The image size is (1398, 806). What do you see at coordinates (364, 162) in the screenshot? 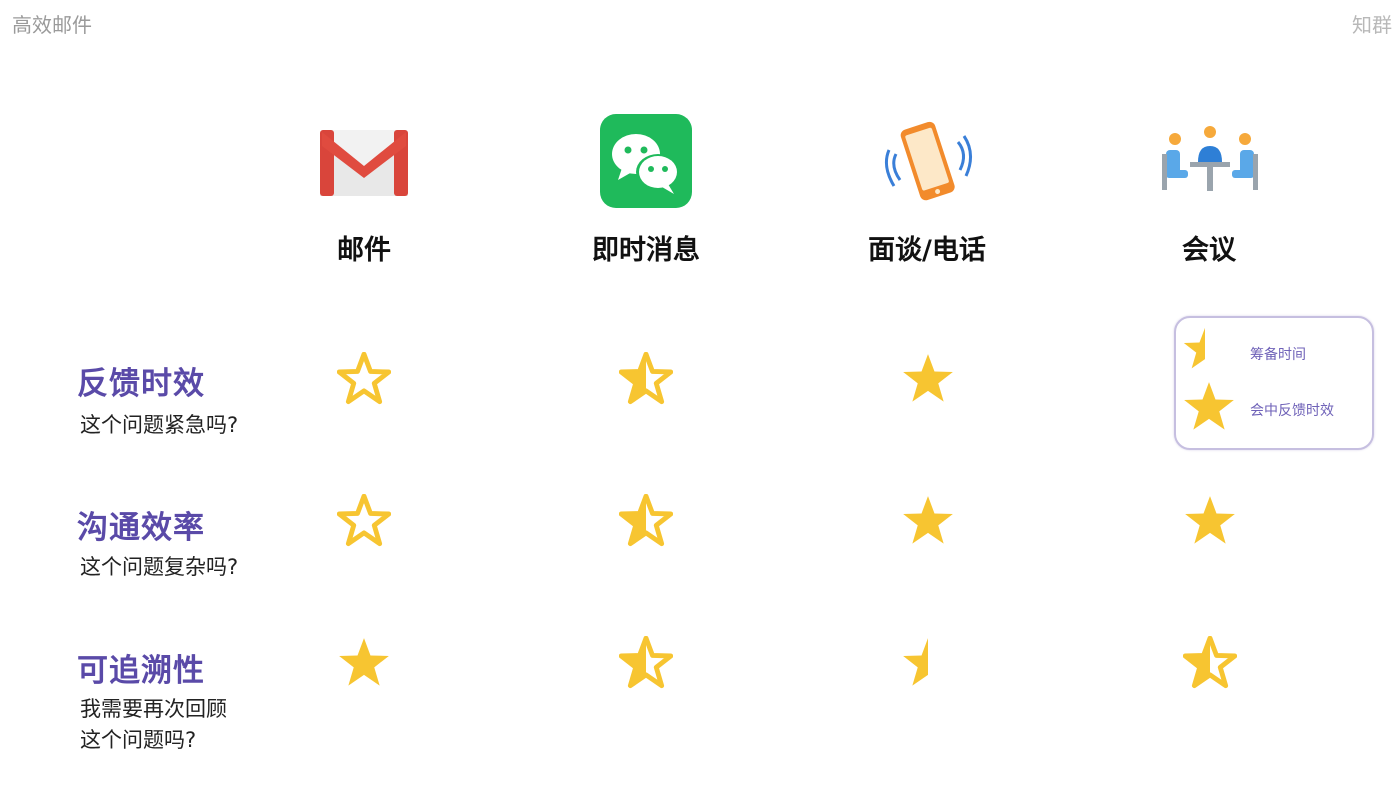
I see `gmail-icon` at bounding box center [364, 162].